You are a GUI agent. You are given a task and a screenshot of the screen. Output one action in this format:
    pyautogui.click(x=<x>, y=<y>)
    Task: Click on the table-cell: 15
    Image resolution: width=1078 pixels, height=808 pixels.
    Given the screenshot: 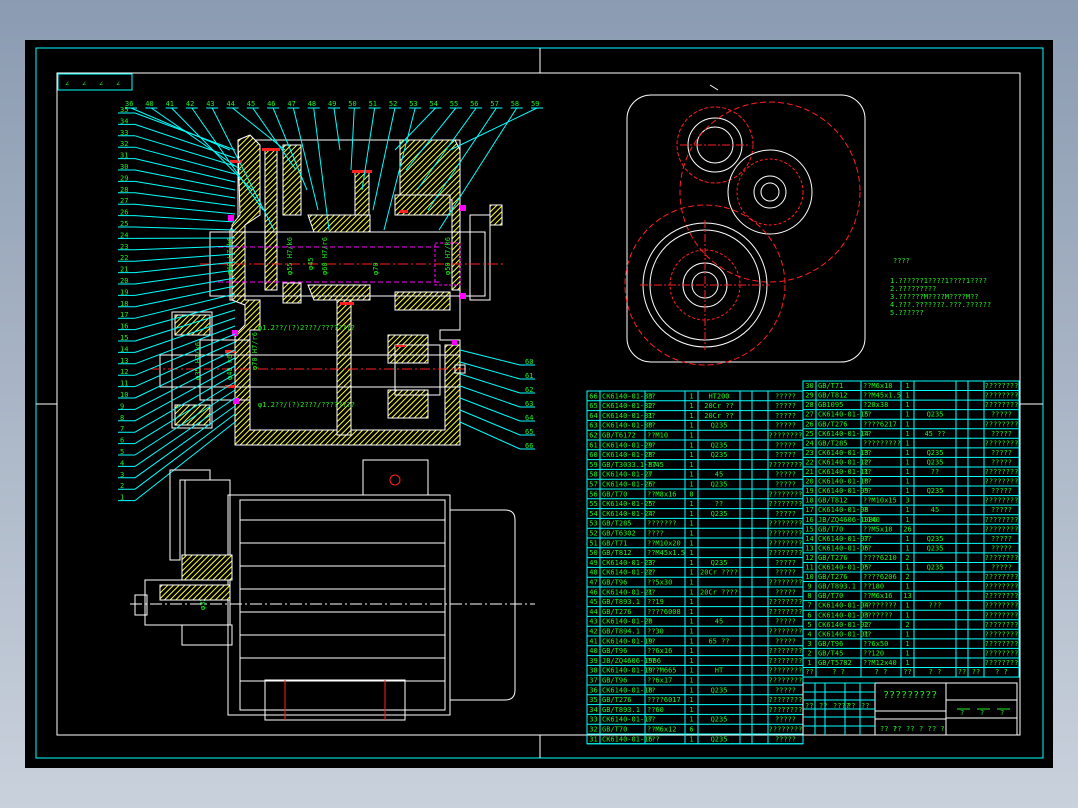 What is the action you would take?
    pyautogui.click(x=809, y=529)
    